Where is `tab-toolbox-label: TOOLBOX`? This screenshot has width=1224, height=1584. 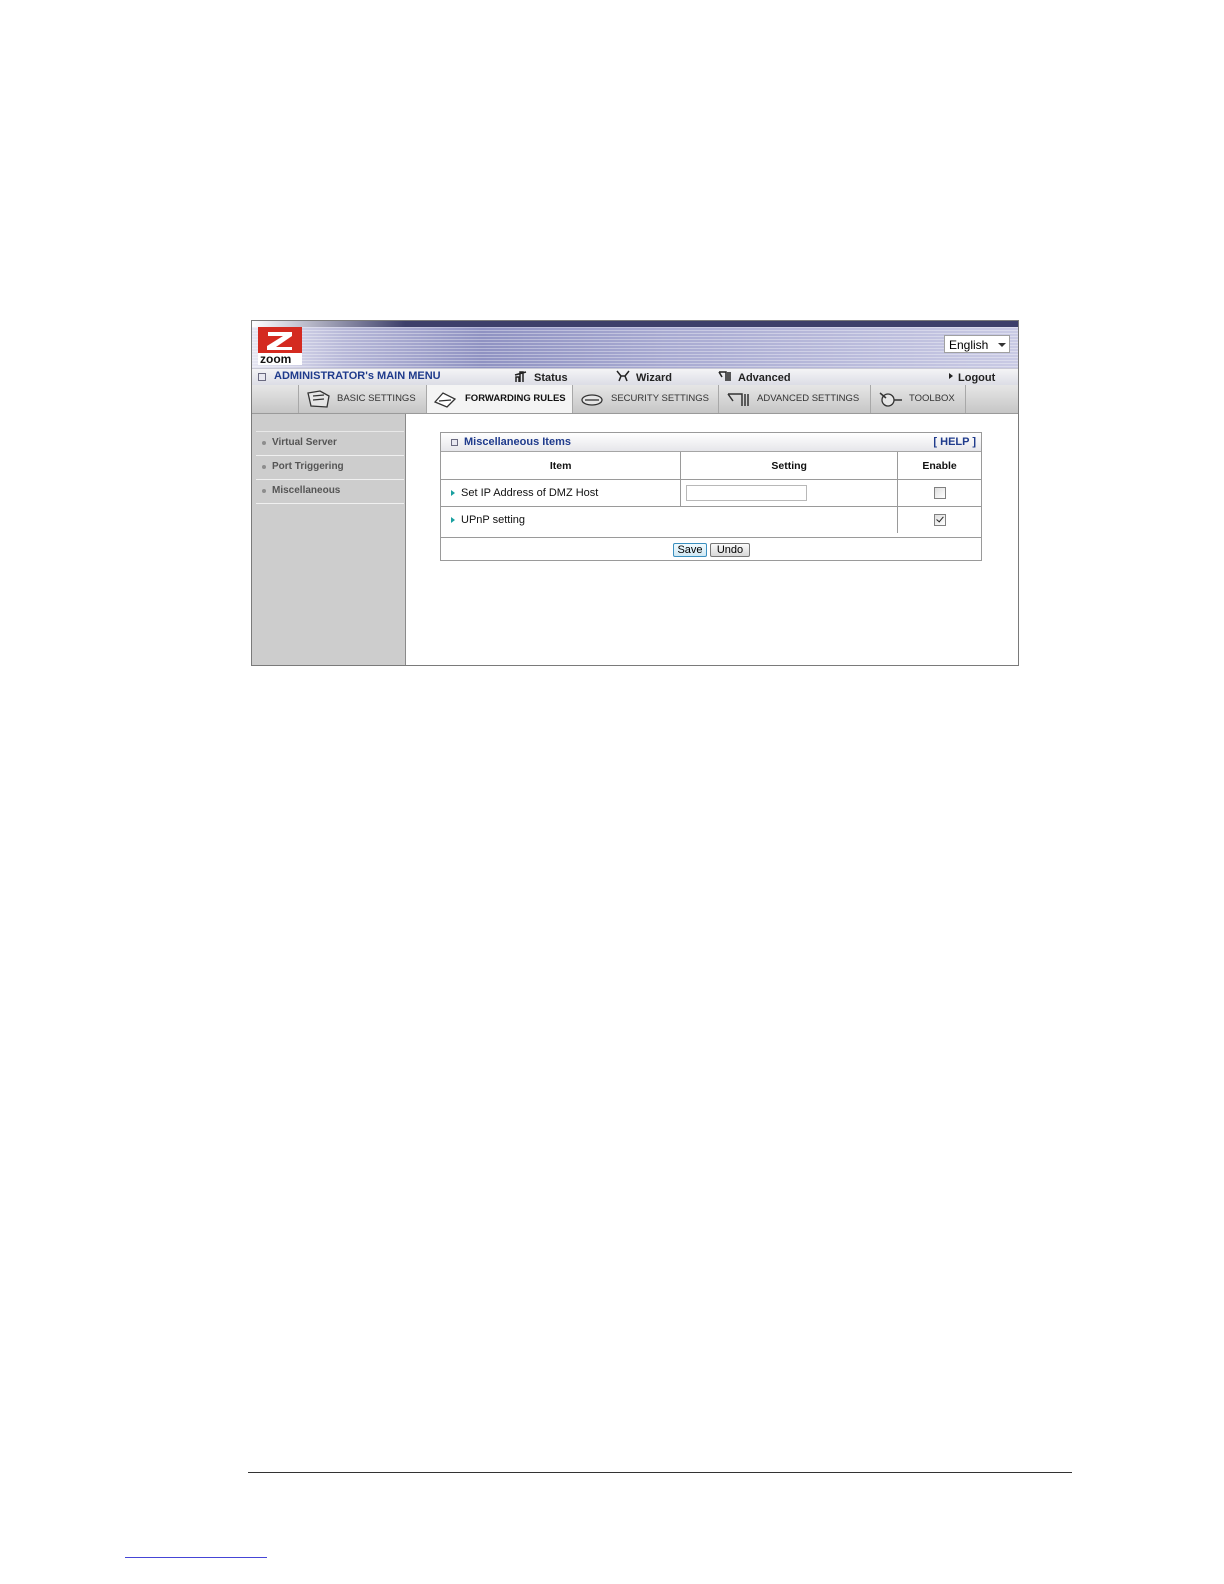
tab-toolbox-label: TOOLBOX is located at coordinates (932, 398).